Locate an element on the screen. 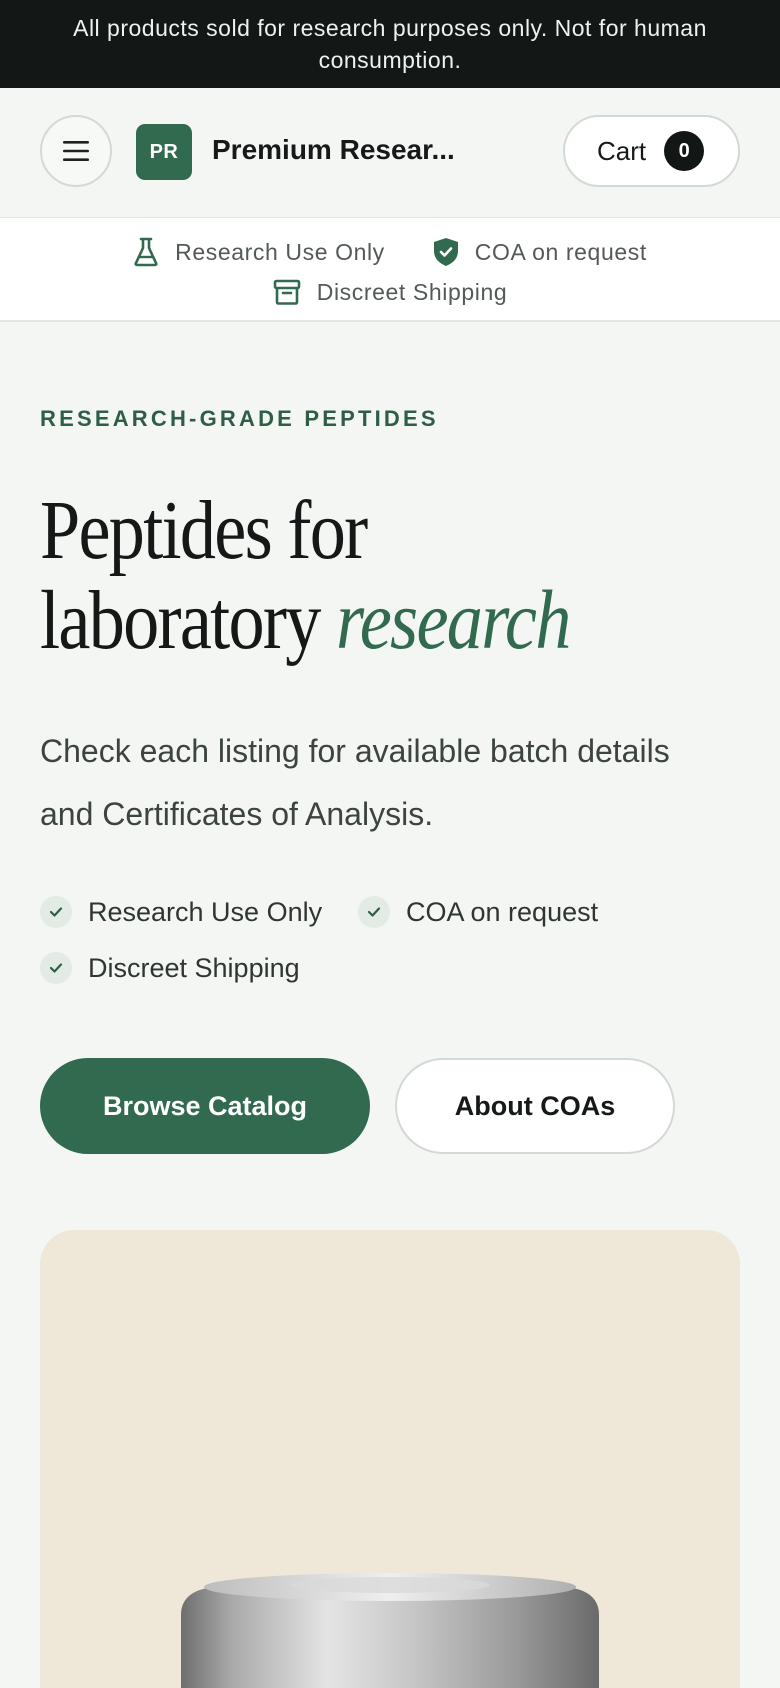  check-item-research-use: Research Use Only is located at coordinates (181, 912).